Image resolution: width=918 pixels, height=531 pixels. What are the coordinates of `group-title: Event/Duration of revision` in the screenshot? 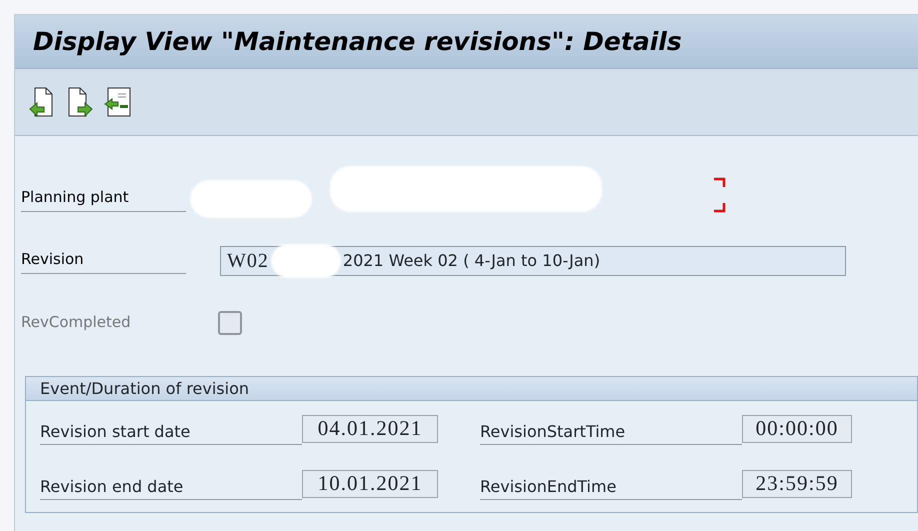 It's located at (471, 389).